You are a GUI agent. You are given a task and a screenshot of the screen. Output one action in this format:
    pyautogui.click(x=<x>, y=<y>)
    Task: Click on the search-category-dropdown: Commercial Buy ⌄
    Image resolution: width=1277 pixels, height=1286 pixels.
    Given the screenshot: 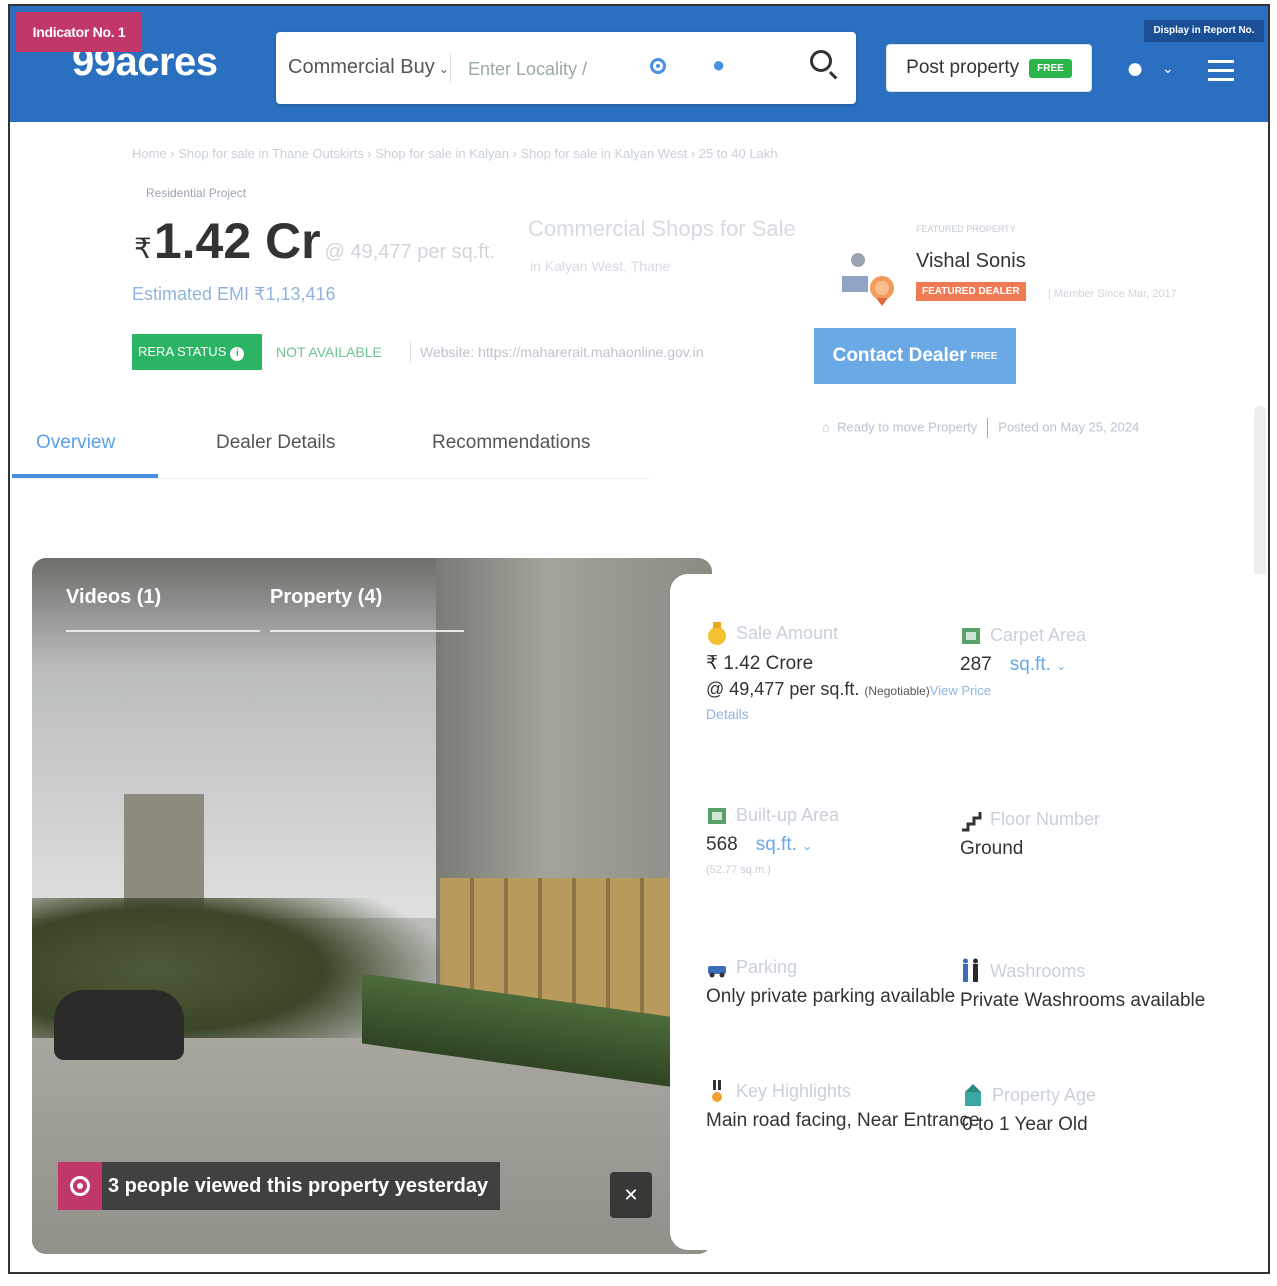 What is the action you would take?
    pyautogui.click(x=368, y=67)
    